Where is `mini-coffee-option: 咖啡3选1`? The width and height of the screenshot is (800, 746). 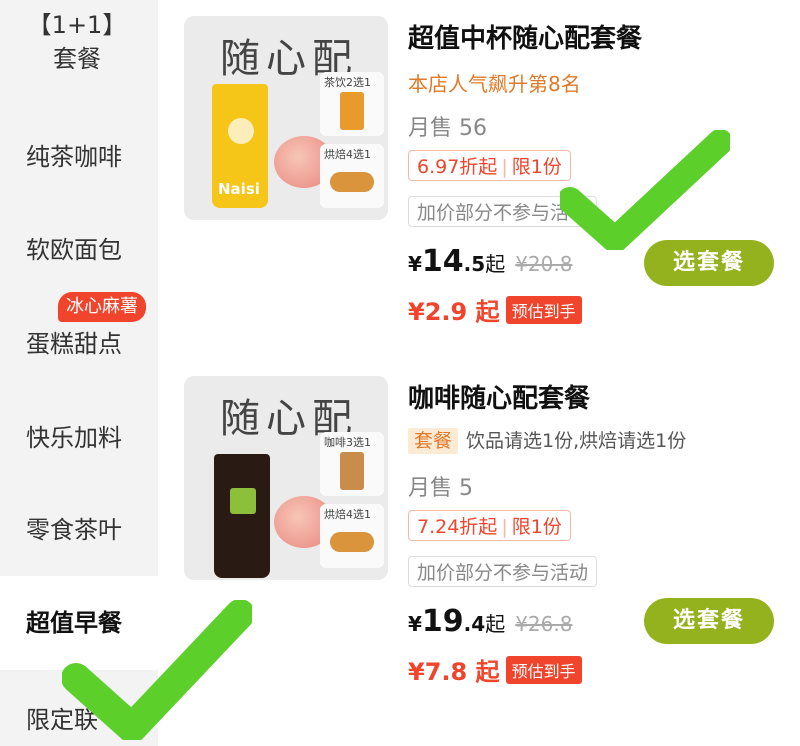
mini-coffee-option: 咖啡3选1 is located at coordinates (352, 464).